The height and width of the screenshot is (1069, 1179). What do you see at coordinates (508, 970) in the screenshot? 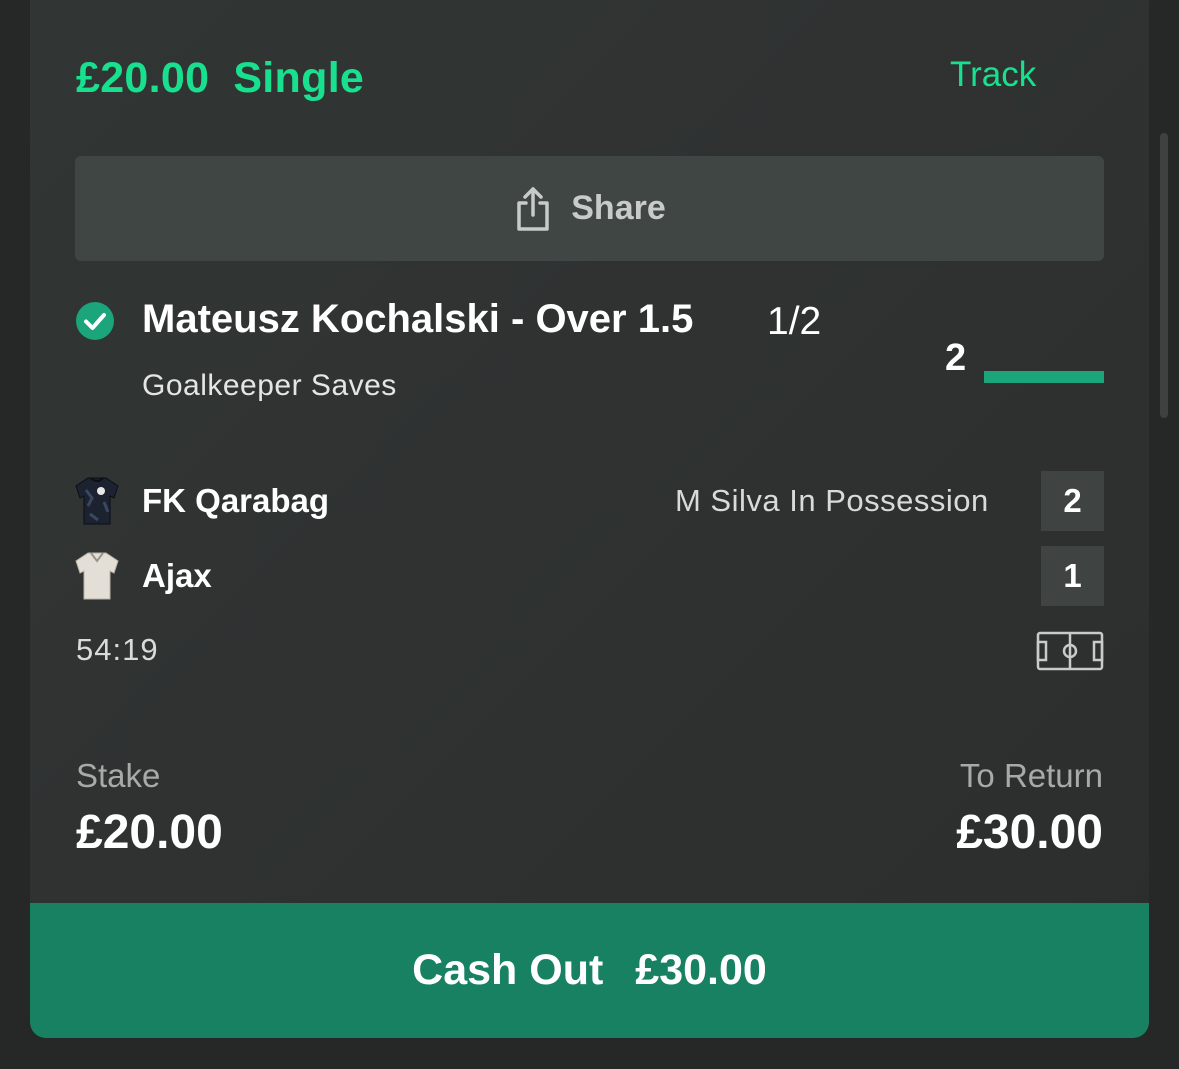
I see `cash-out-label: Cash Out` at bounding box center [508, 970].